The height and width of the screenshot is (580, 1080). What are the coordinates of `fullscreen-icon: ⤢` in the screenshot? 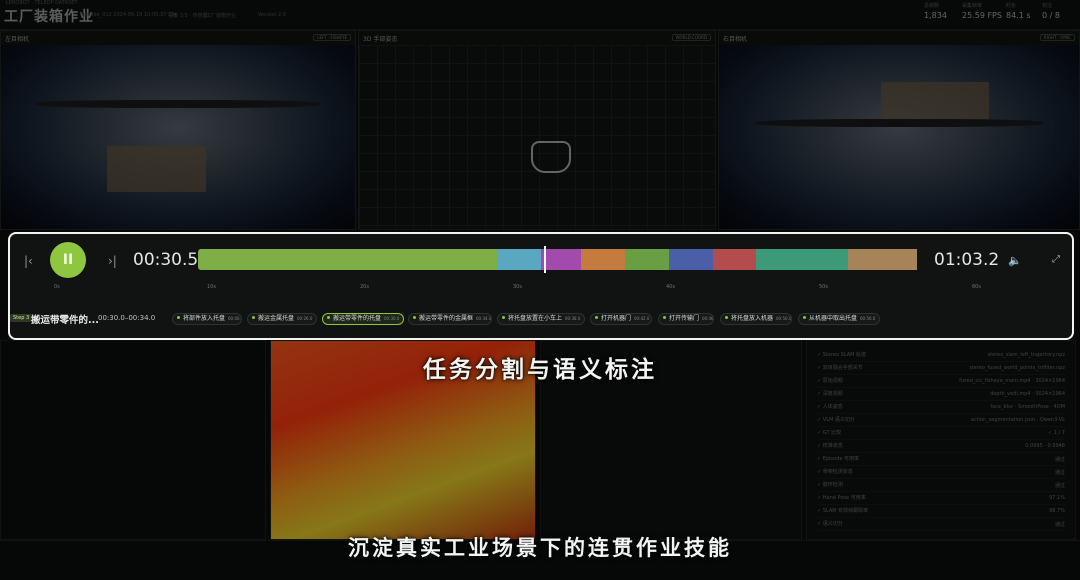 It's located at (1056, 259).